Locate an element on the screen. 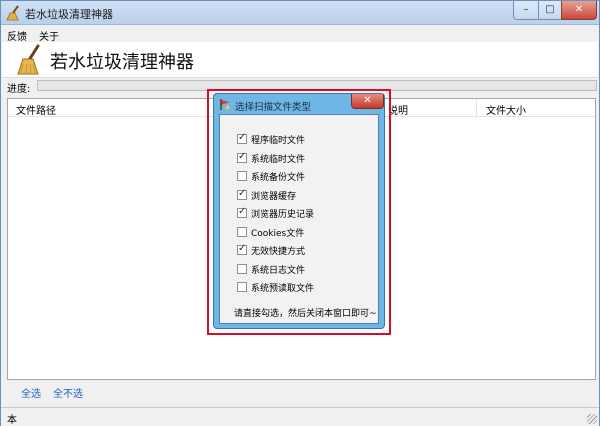 The height and width of the screenshot is (426, 600). title-bar: 若水垃圾清理神器 – □ ✕ is located at coordinates (300, 13).